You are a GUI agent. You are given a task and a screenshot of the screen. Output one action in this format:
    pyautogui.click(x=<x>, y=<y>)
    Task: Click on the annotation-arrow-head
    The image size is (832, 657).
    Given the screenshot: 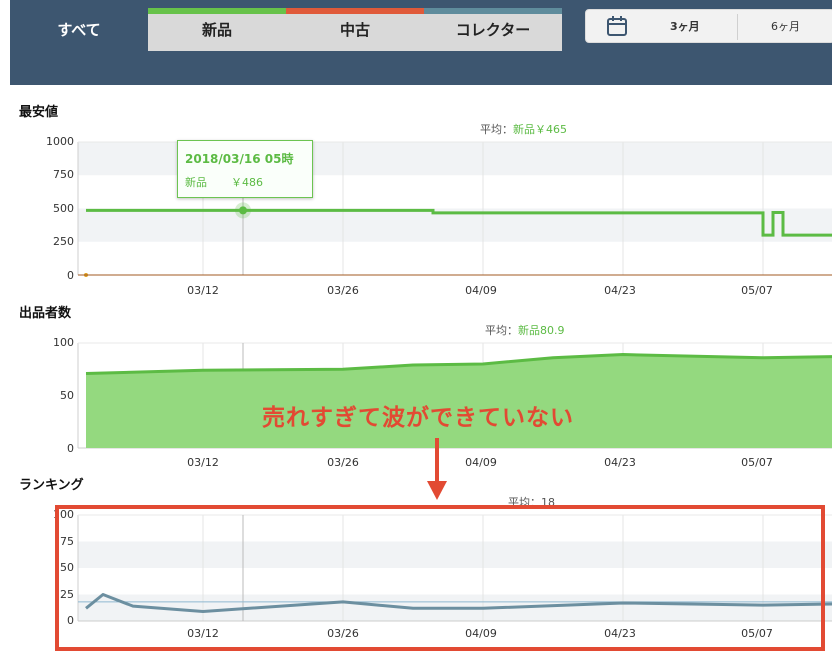 What is the action you would take?
    pyautogui.click(x=437, y=490)
    